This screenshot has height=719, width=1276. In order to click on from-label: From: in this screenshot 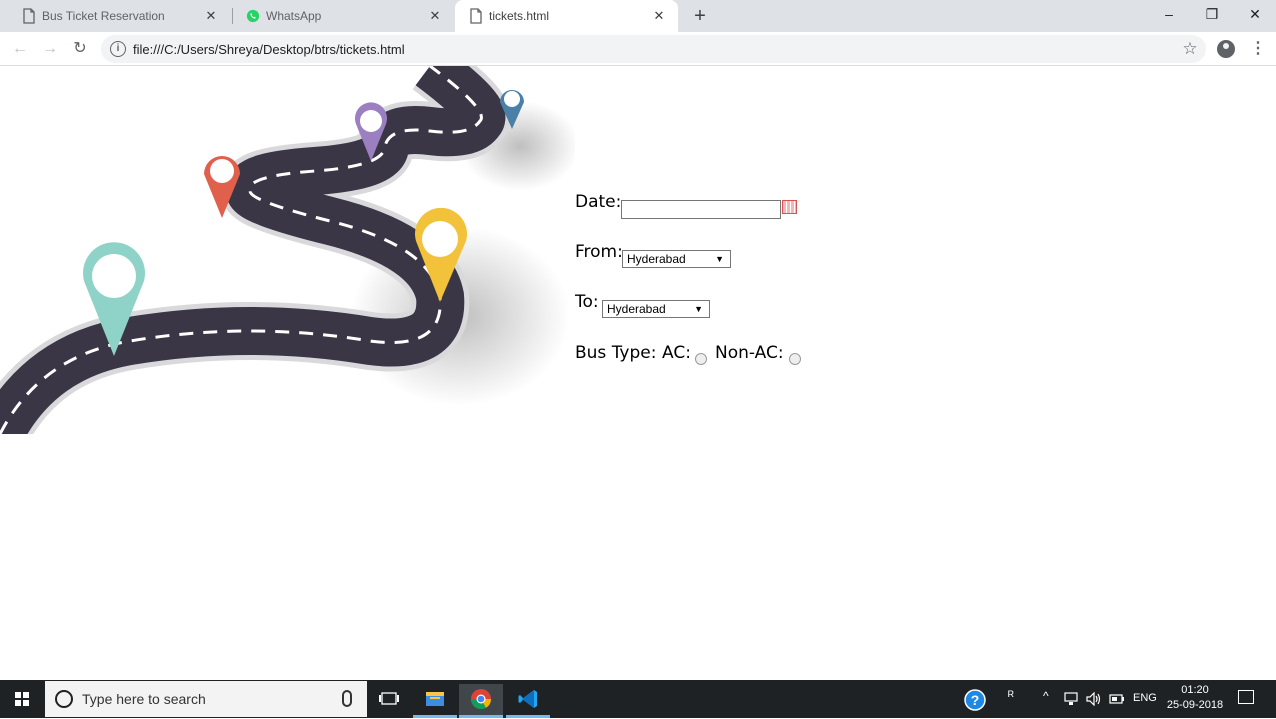, I will do `click(599, 252)`.